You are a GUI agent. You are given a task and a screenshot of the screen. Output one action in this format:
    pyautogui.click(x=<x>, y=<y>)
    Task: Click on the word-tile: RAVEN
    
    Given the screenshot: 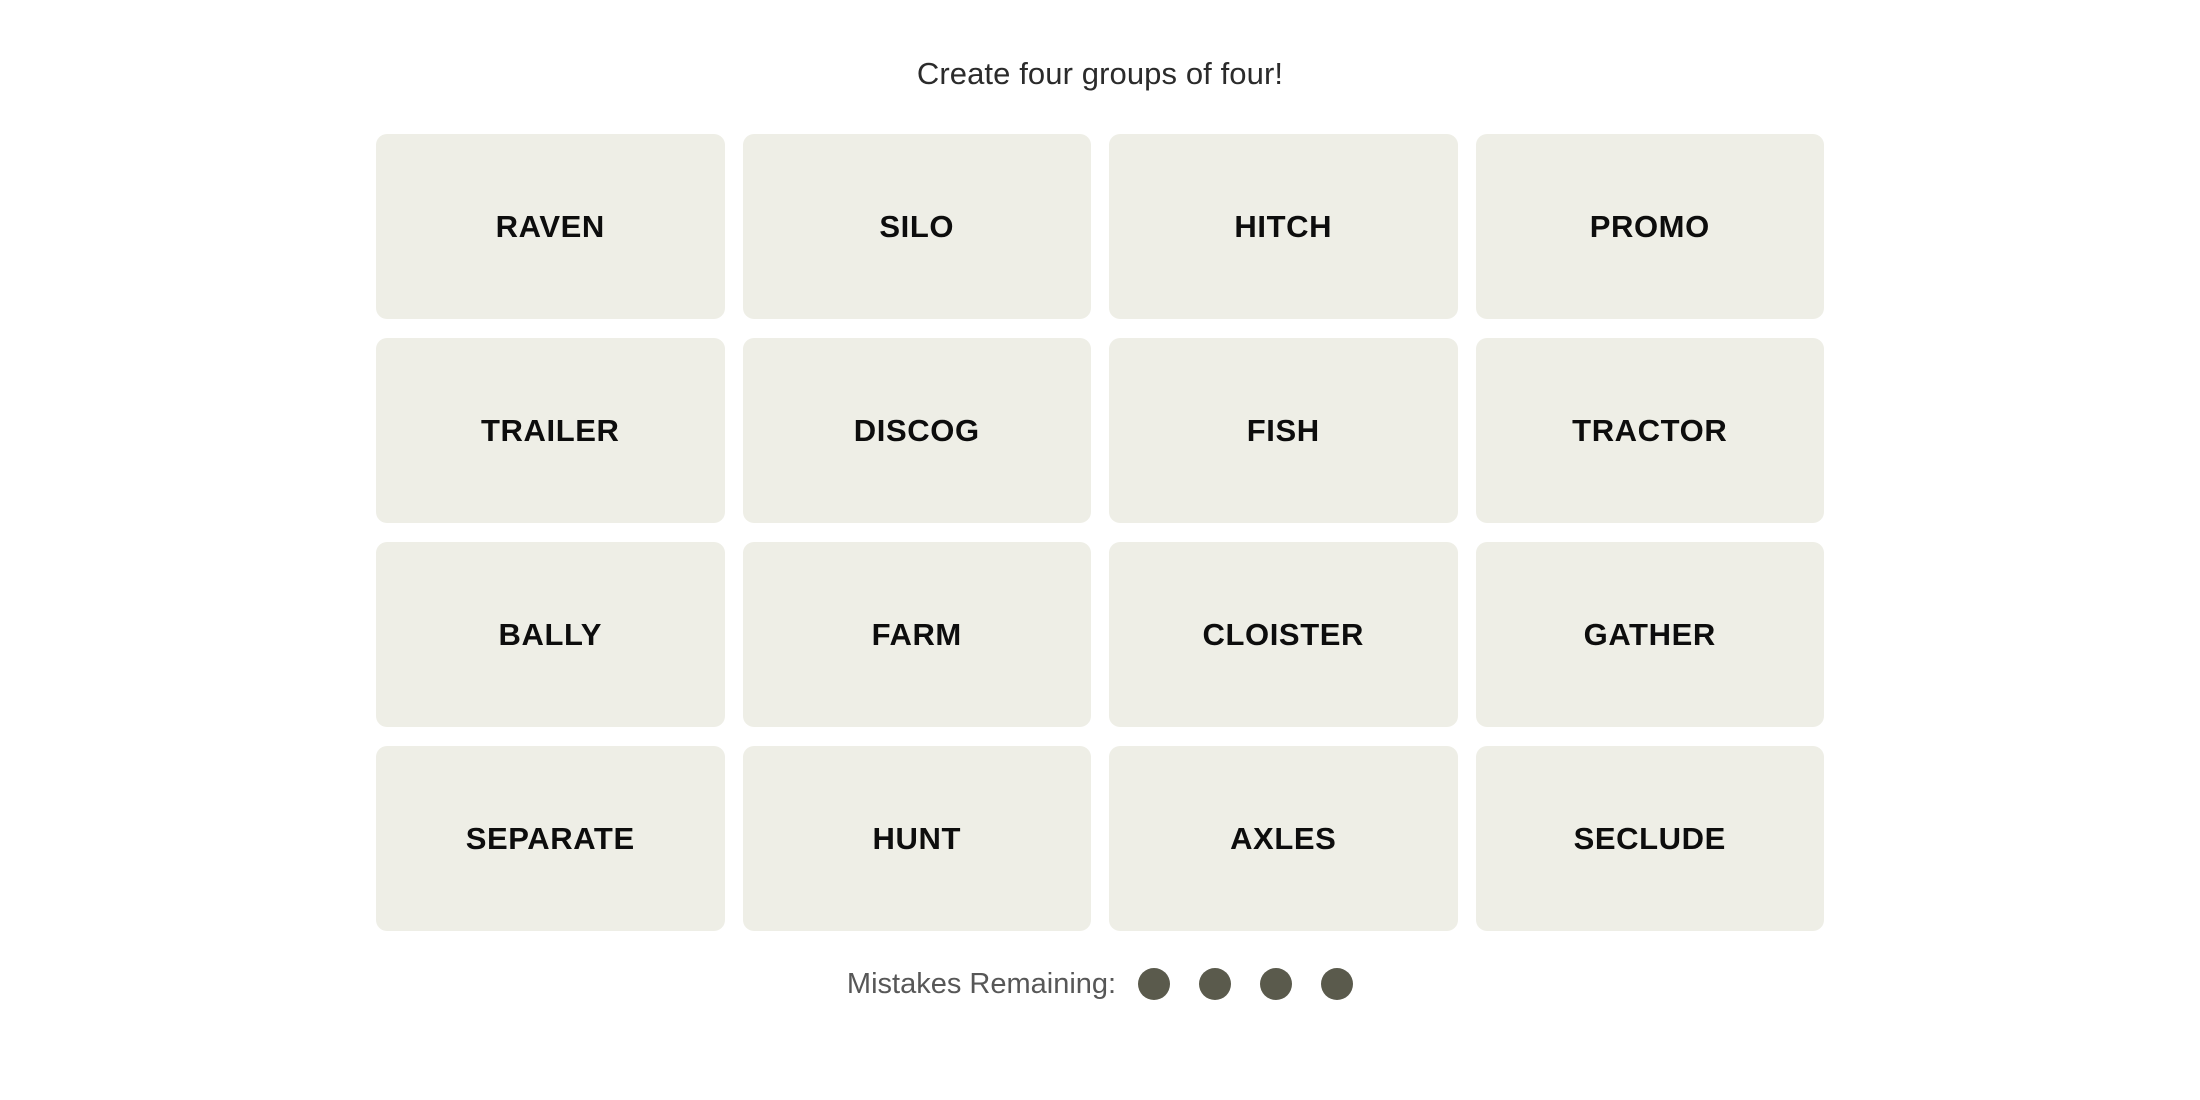 What is the action you would take?
    pyautogui.click(x=550, y=226)
    